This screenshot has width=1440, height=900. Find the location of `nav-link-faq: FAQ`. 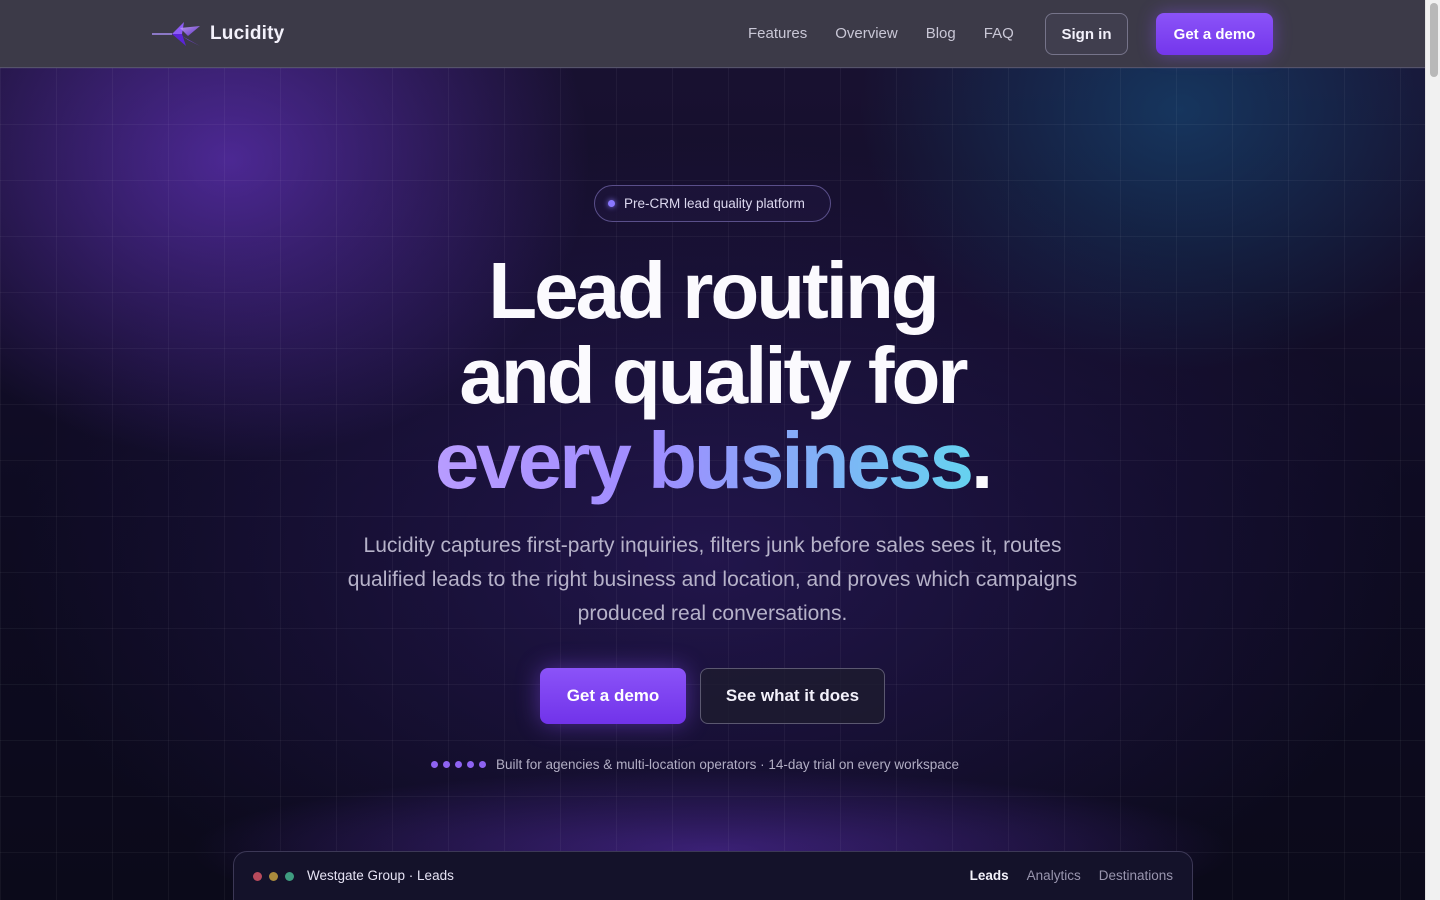

nav-link-faq: FAQ is located at coordinates (999, 34).